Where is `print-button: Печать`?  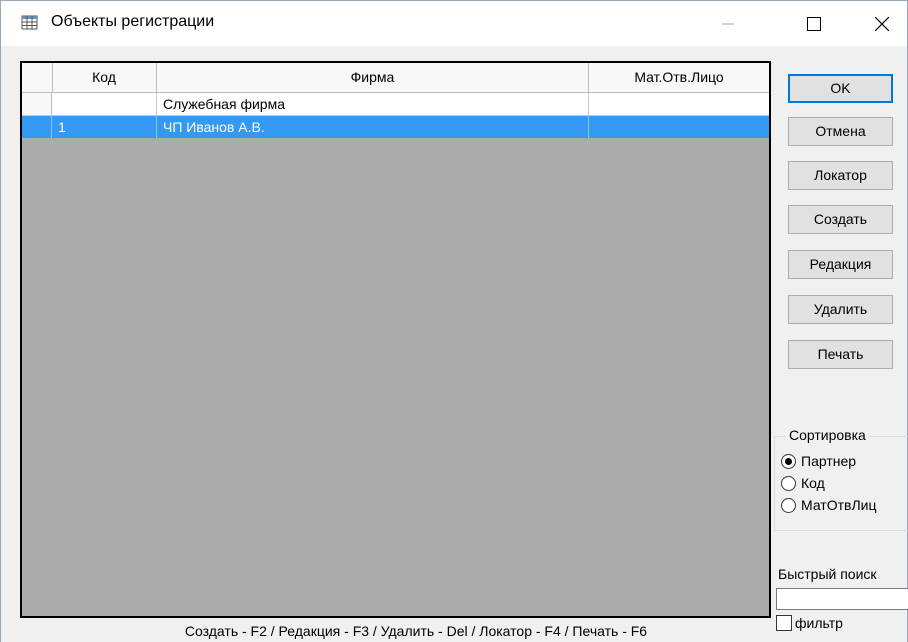
print-button: Печать is located at coordinates (840, 354).